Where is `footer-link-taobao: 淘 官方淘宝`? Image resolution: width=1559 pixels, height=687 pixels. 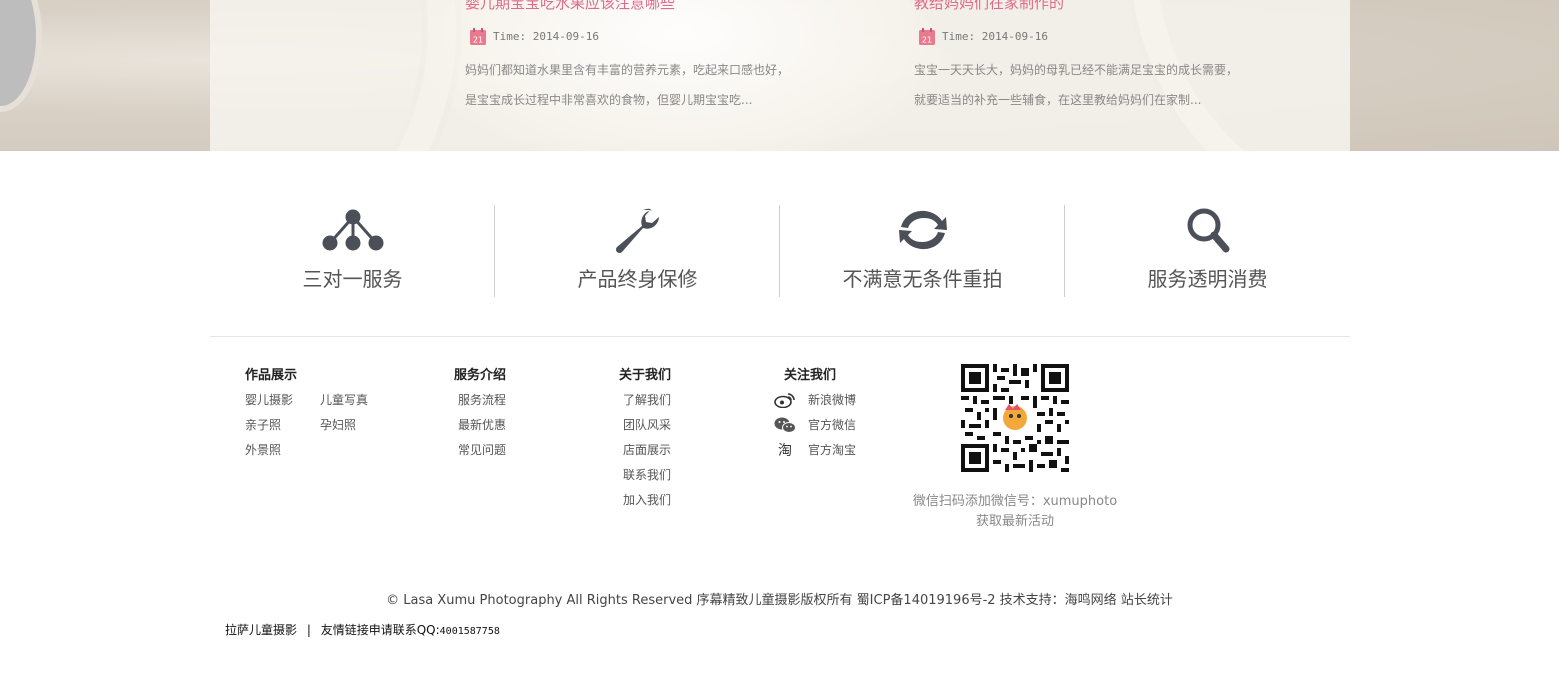
footer-link-taobao: 淘 官方淘宝 is located at coordinates (815, 449).